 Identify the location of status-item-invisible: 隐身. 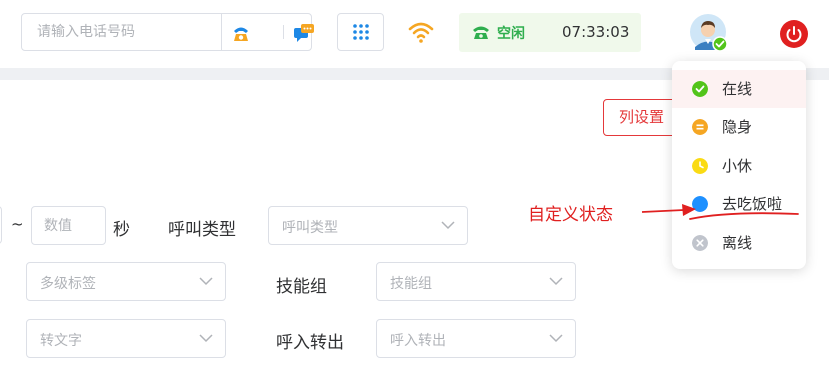
(739, 127).